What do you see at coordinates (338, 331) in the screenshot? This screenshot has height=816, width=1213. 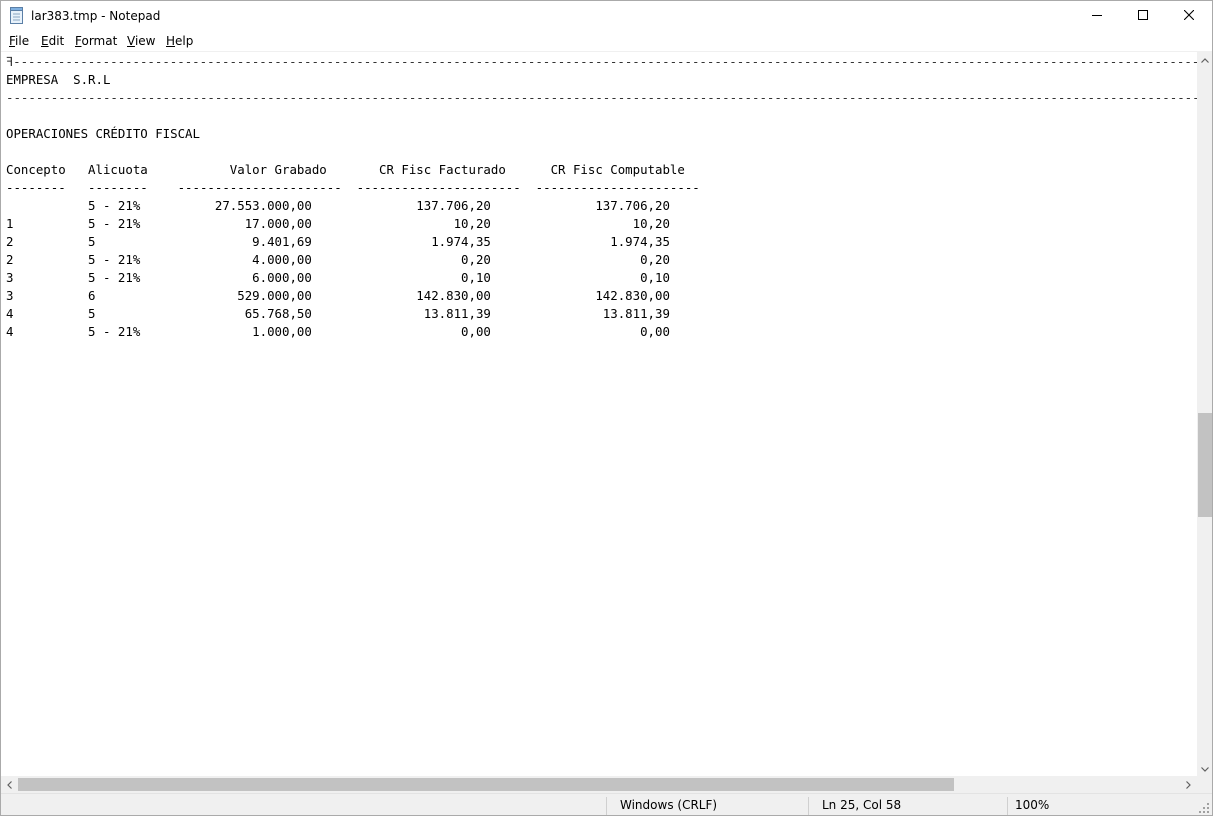 I see `document-line: 4 5 - 21% 1.000,00 0,00 0,00` at bounding box center [338, 331].